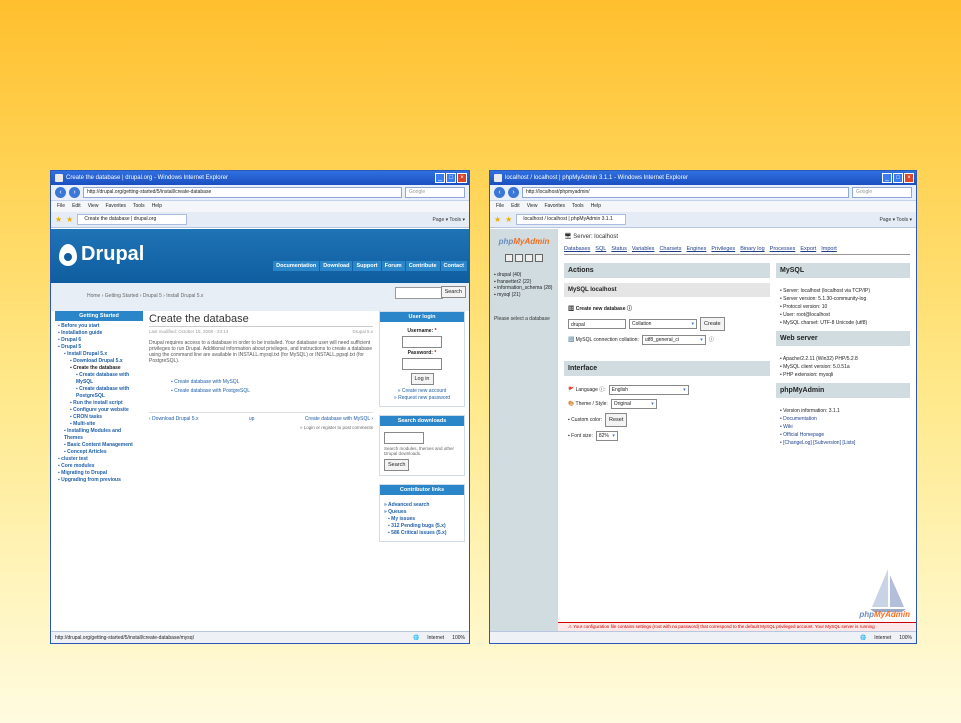 This screenshot has width=961, height=723. What do you see at coordinates (616, 420) in the screenshot?
I see `reset-color-button: Reset` at bounding box center [616, 420].